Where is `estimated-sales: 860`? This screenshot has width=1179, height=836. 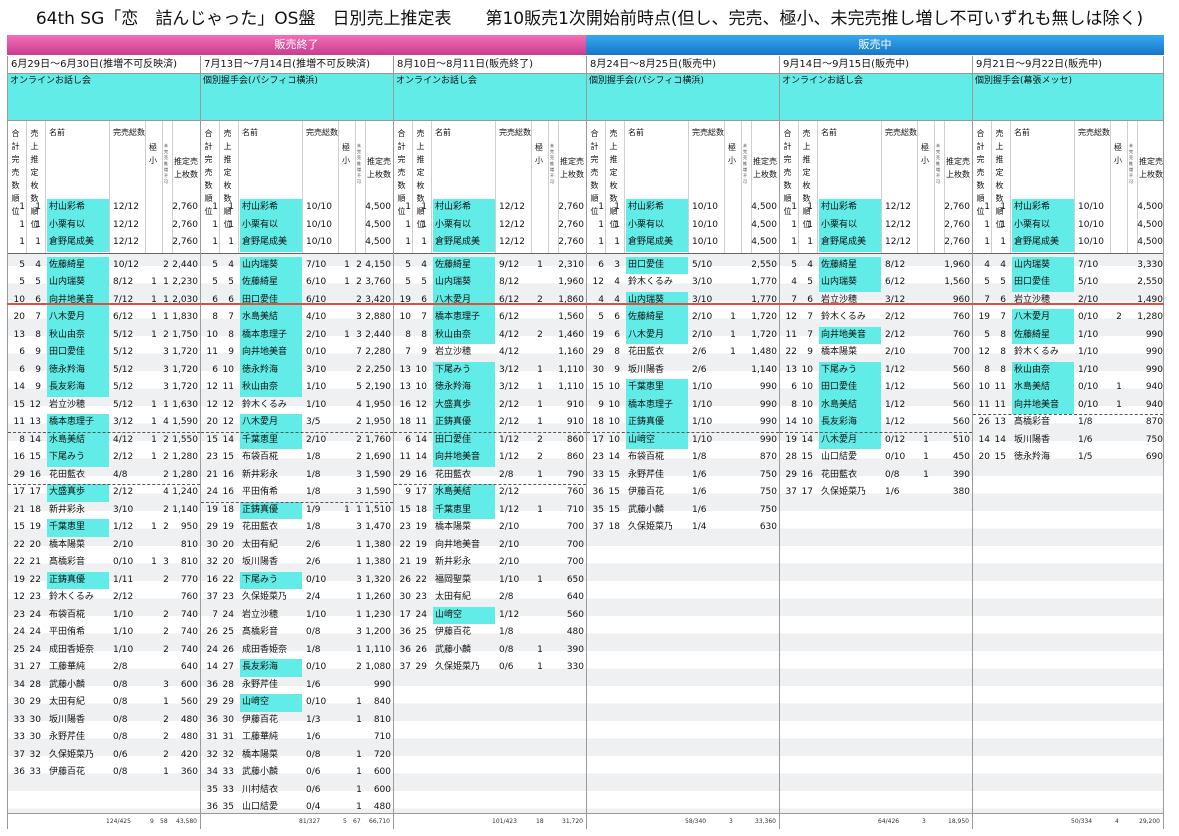
estimated-sales: 860 is located at coordinates (575, 457).